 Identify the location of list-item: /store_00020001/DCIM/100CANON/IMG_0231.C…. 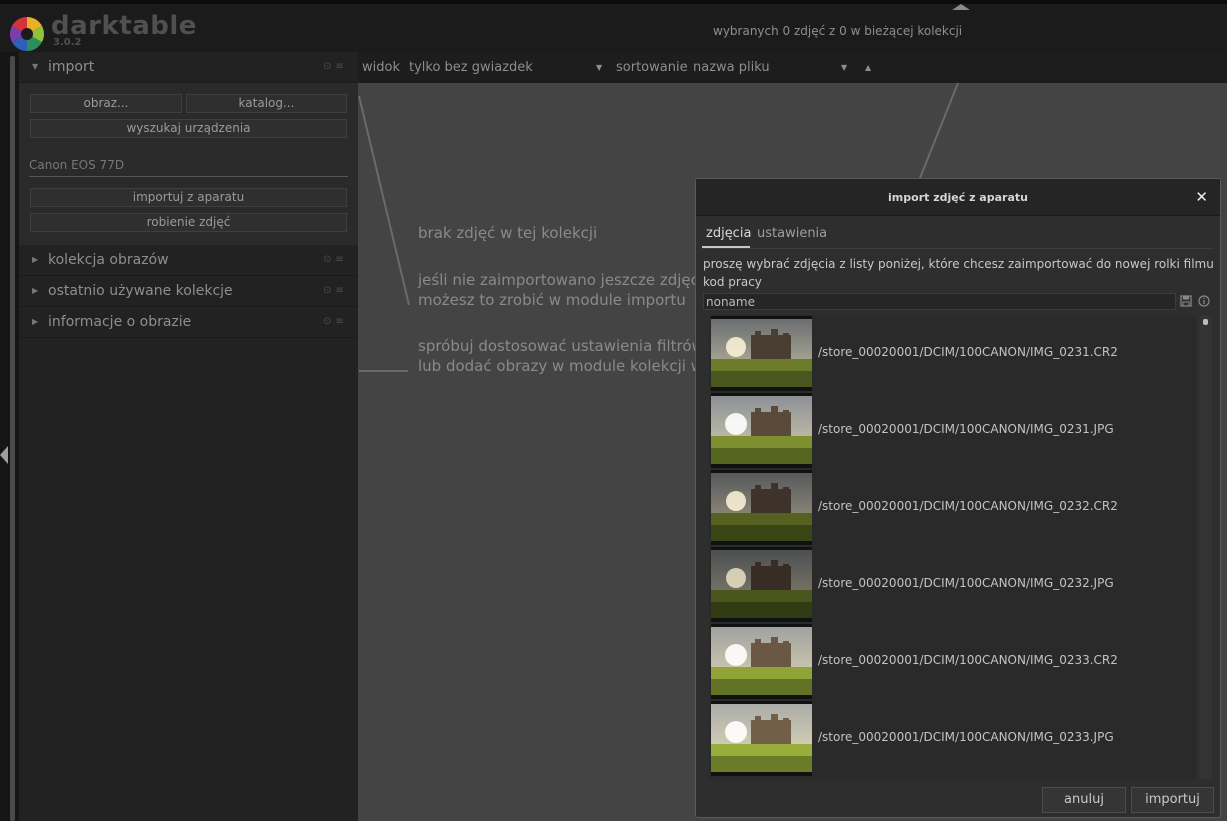
(952, 353).